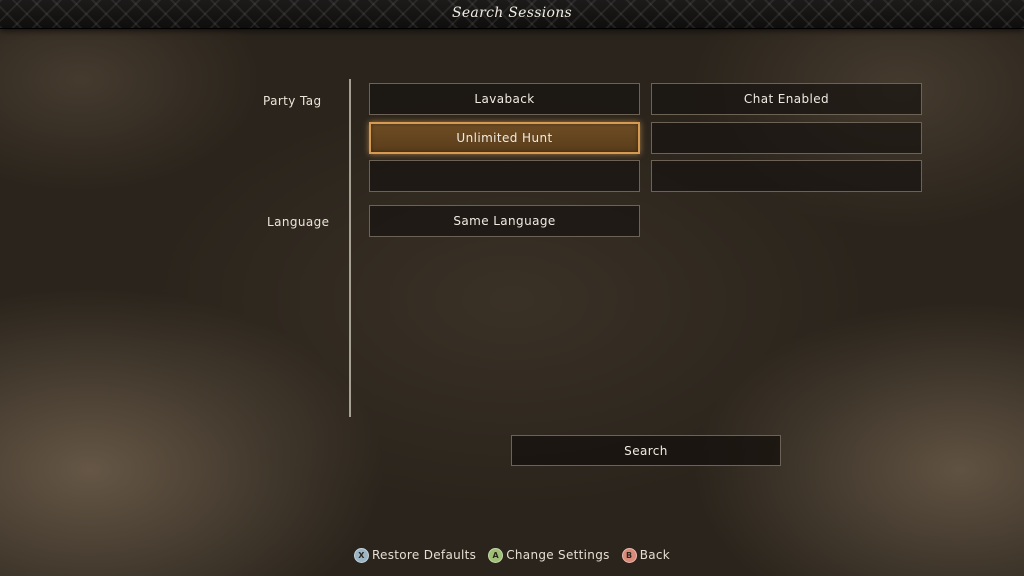 The width and height of the screenshot is (1024, 576). What do you see at coordinates (496, 555) in the screenshot?
I see `a-button-icon: A` at bounding box center [496, 555].